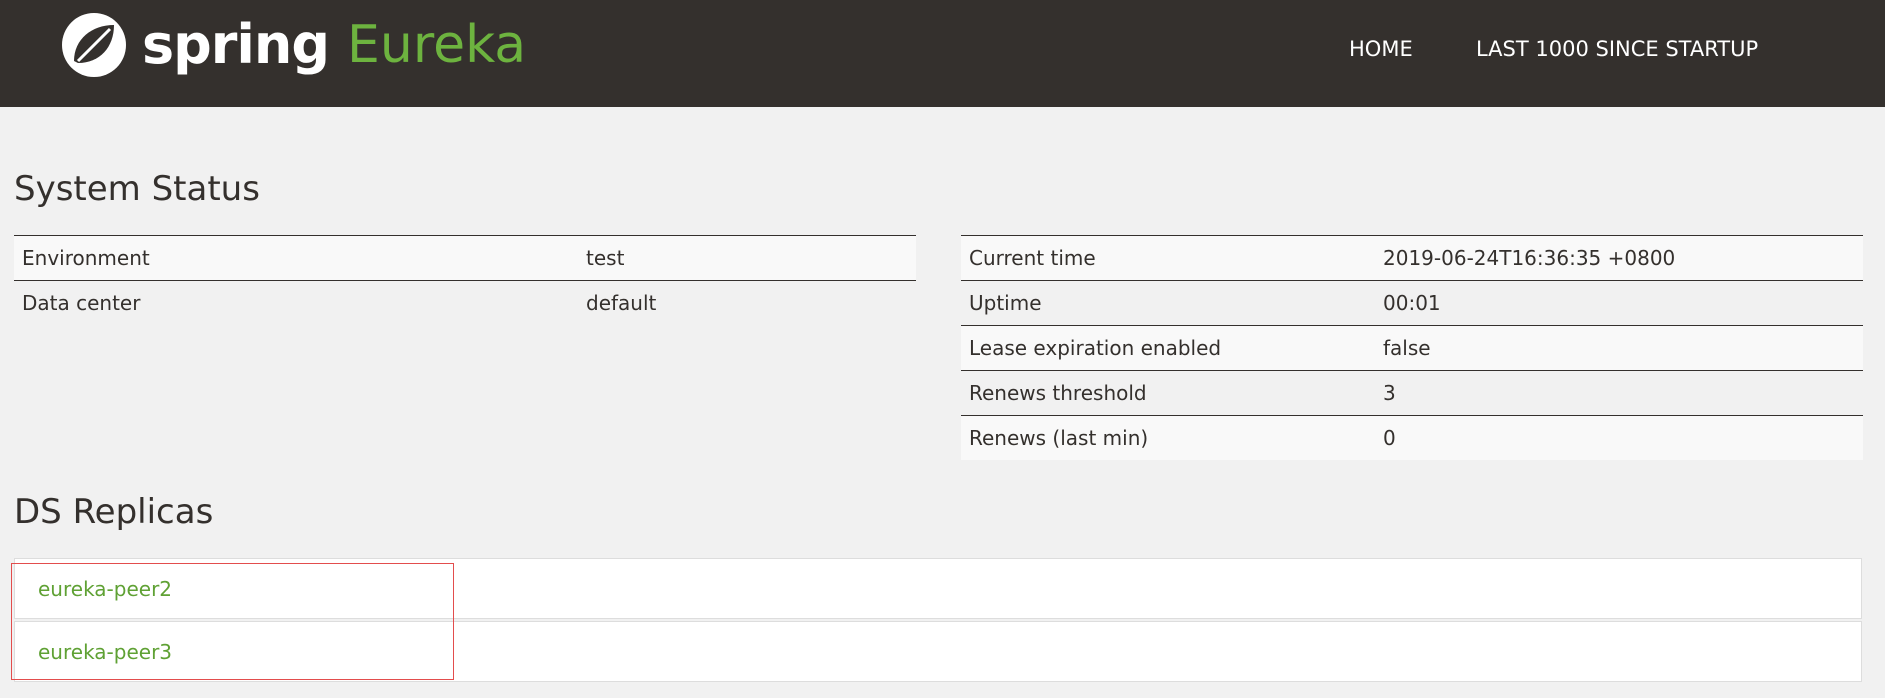 The width and height of the screenshot is (1885, 698). What do you see at coordinates (137, 189) in the screenshot?
I see `system-status-heading: System Status` at bounding box center [137, 189].